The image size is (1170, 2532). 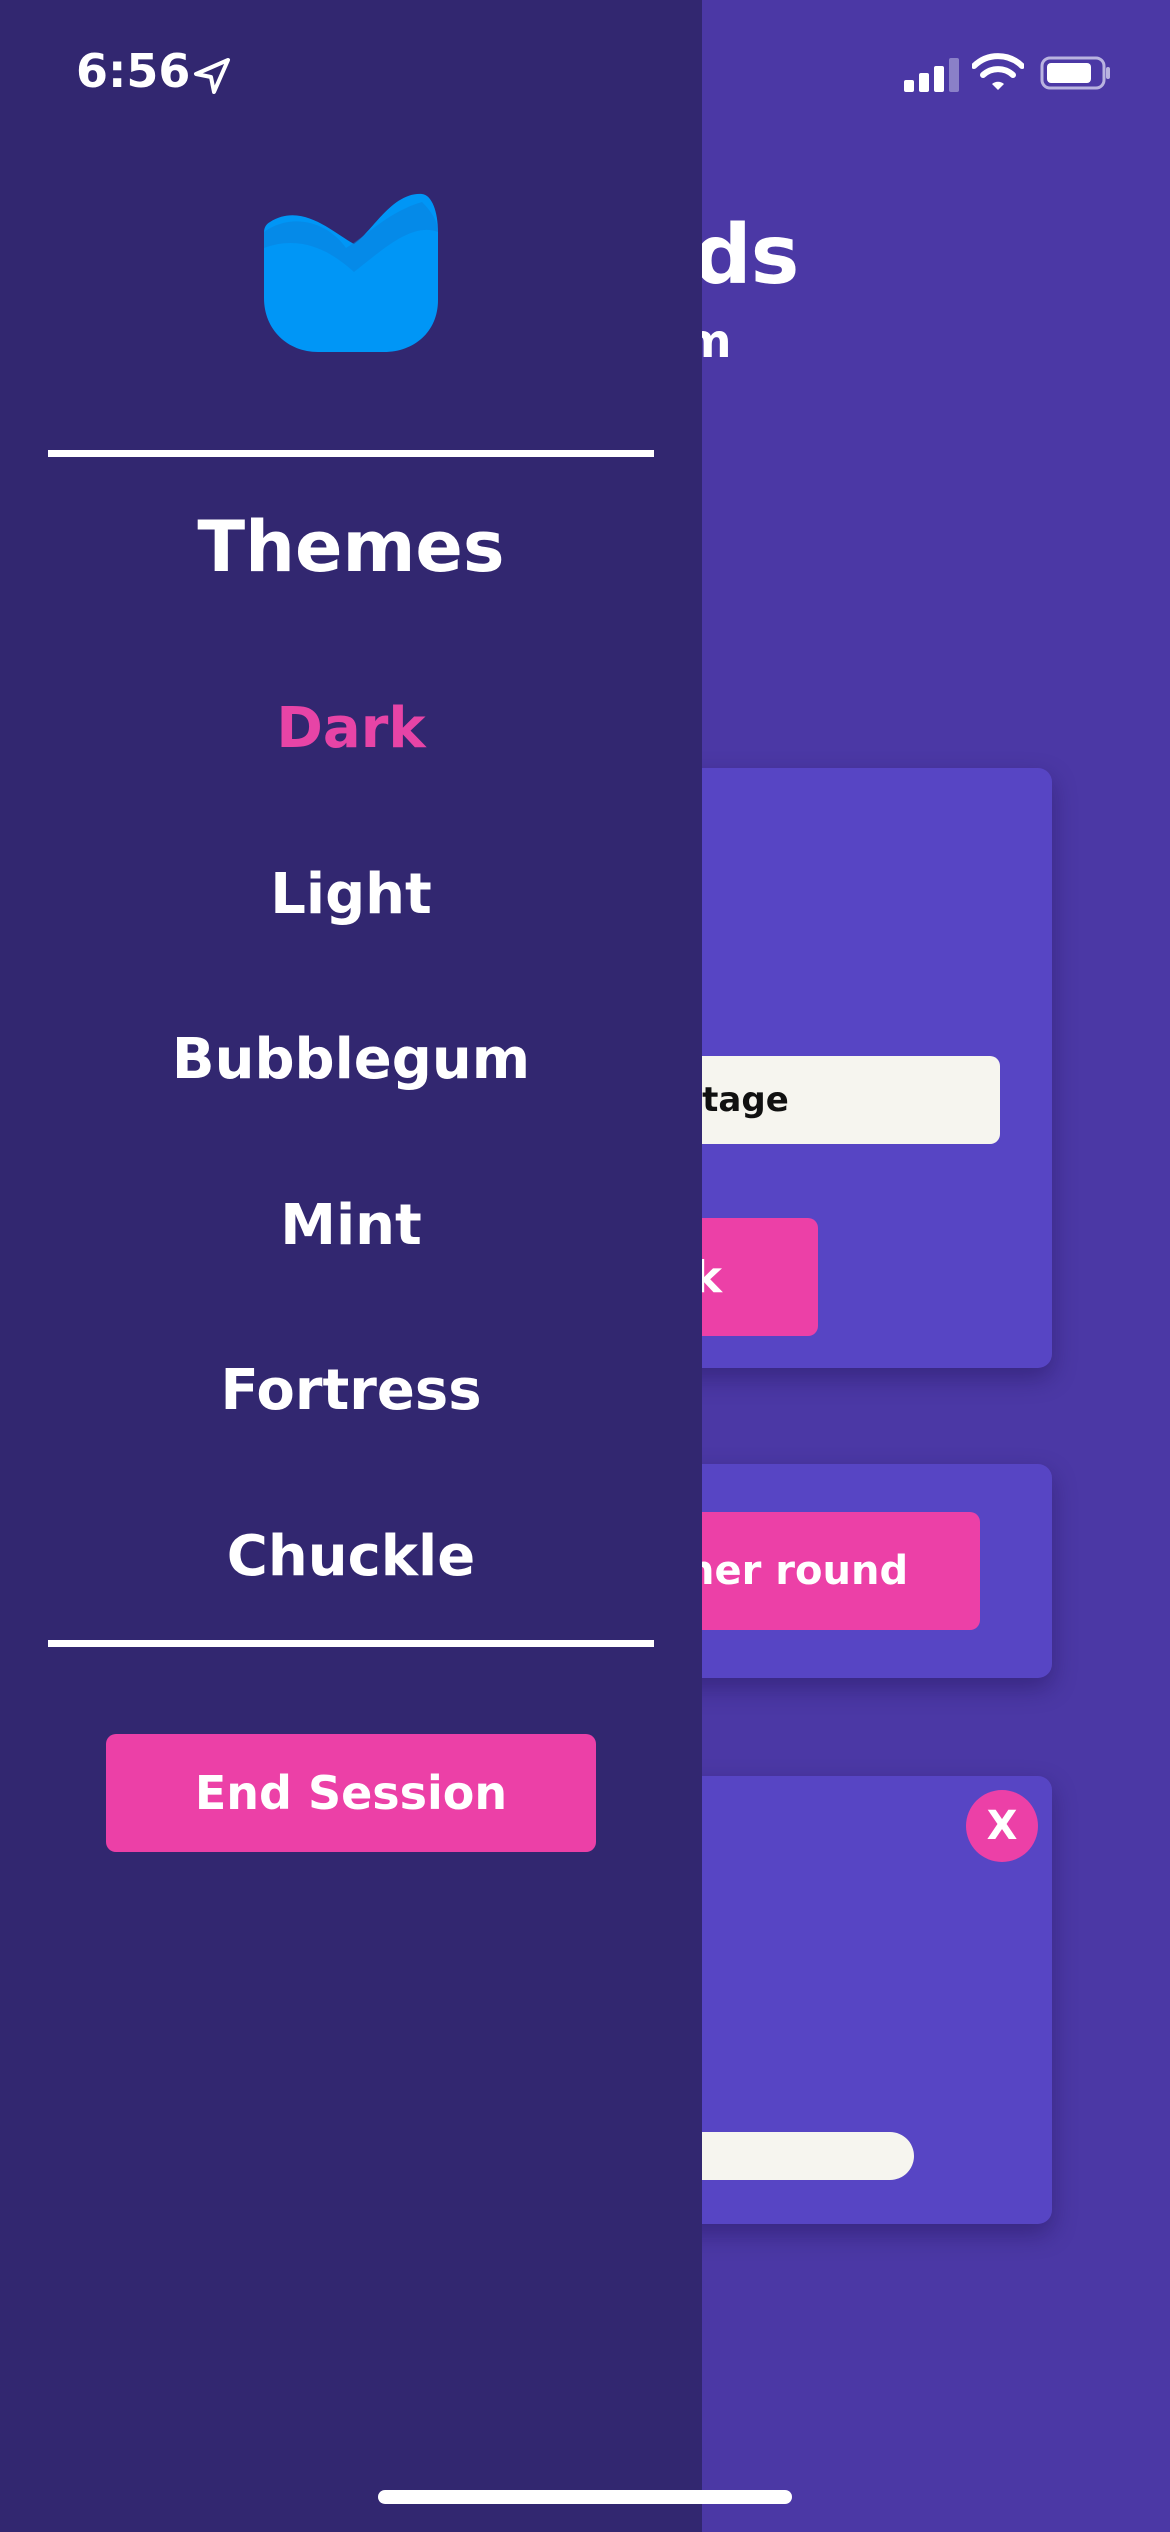 I want to click on theme-option-fortress: Fortress, so click(x=351, y=1390).